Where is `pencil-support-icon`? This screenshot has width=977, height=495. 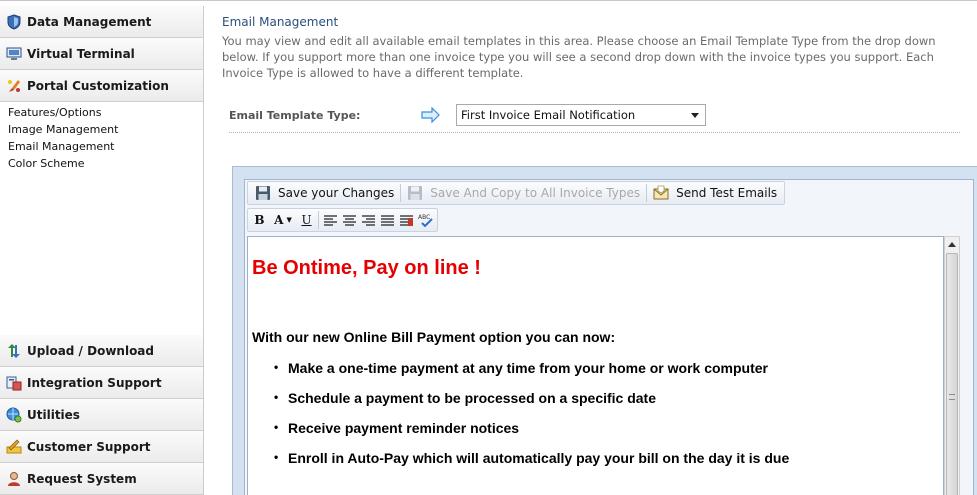
pencil-support-icon is located at coordinates (14, 447).